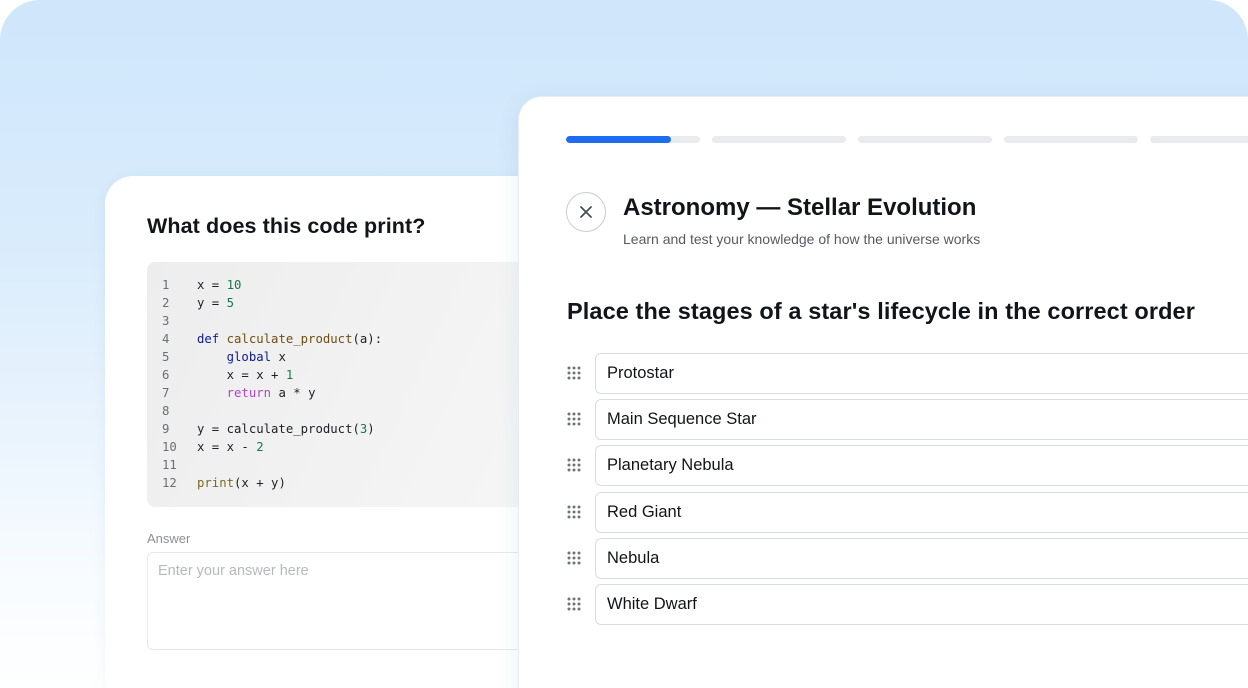 The image size is (1248, 688). What do you see at coordinates (241, 375) in the screenshot?
I see `code-token: x = x +` at bounding box center [241, 375].